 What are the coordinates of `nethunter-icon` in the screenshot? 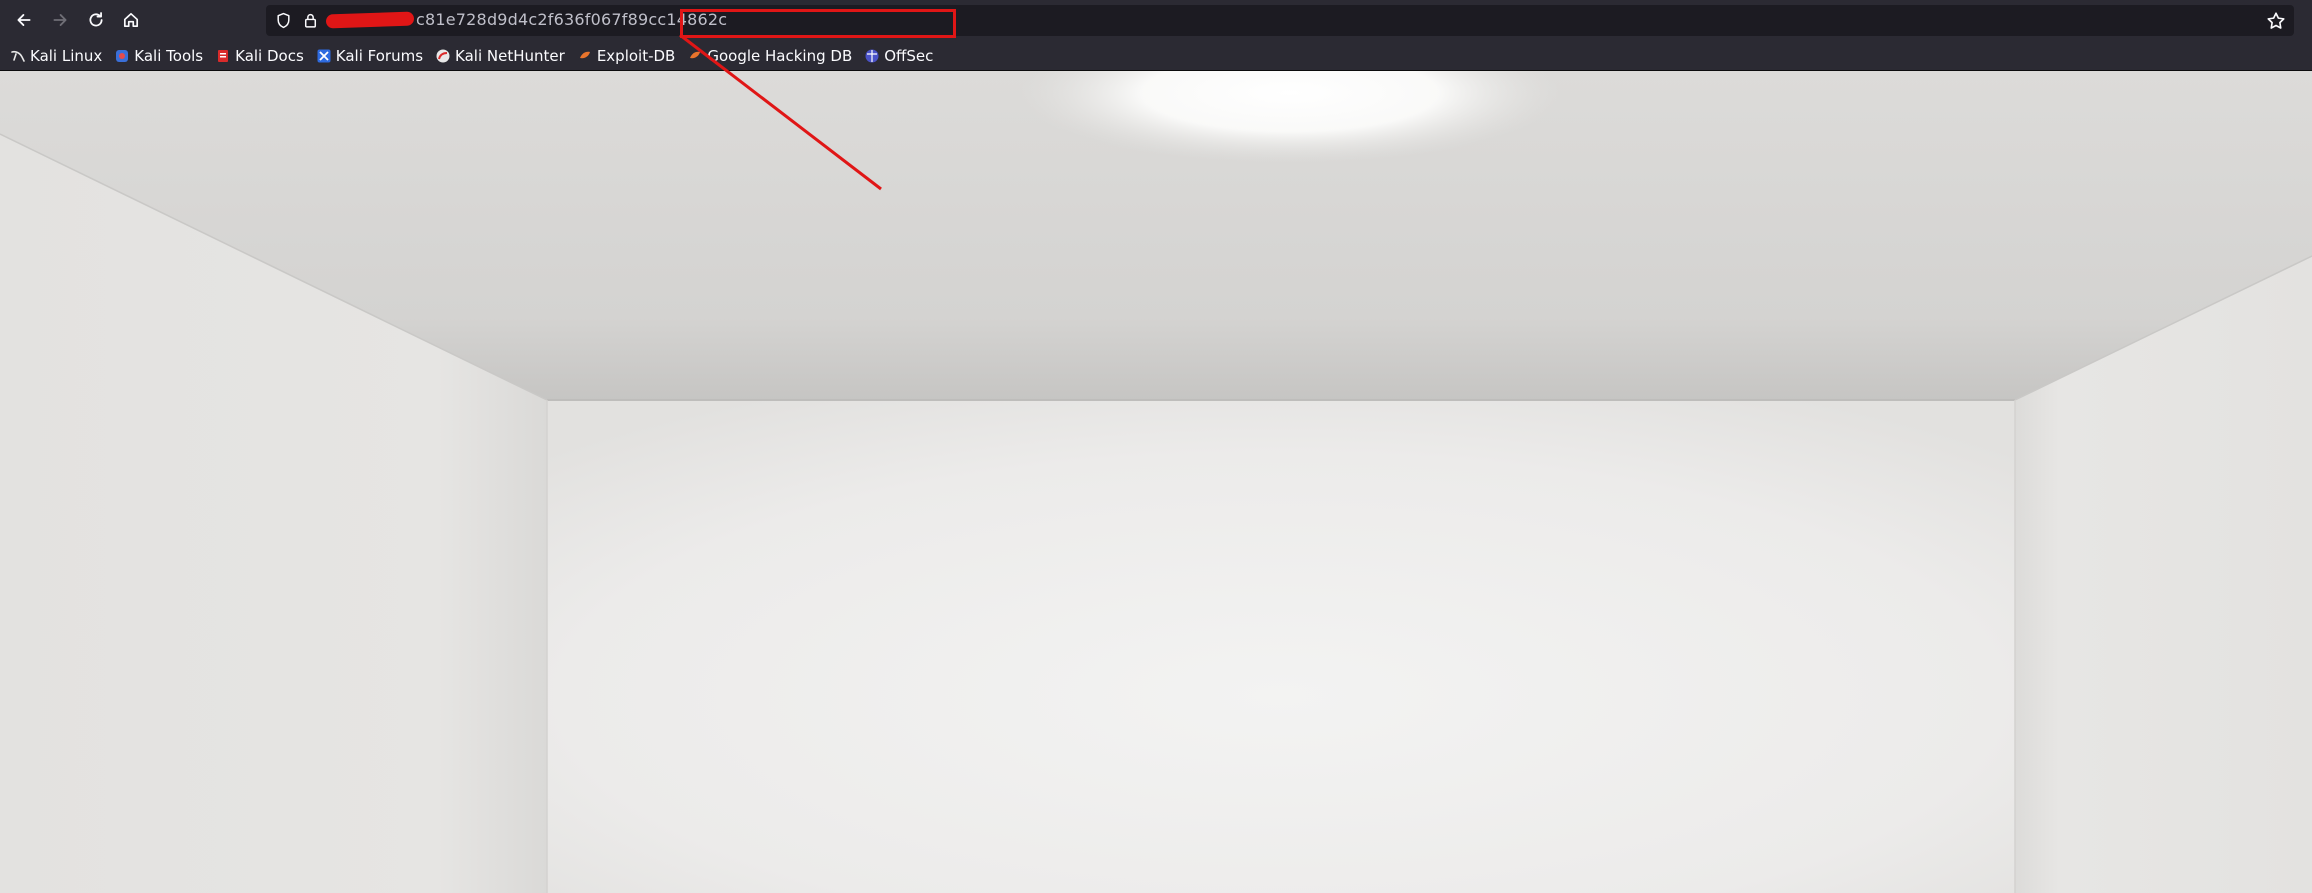 It's located at (443, 55).